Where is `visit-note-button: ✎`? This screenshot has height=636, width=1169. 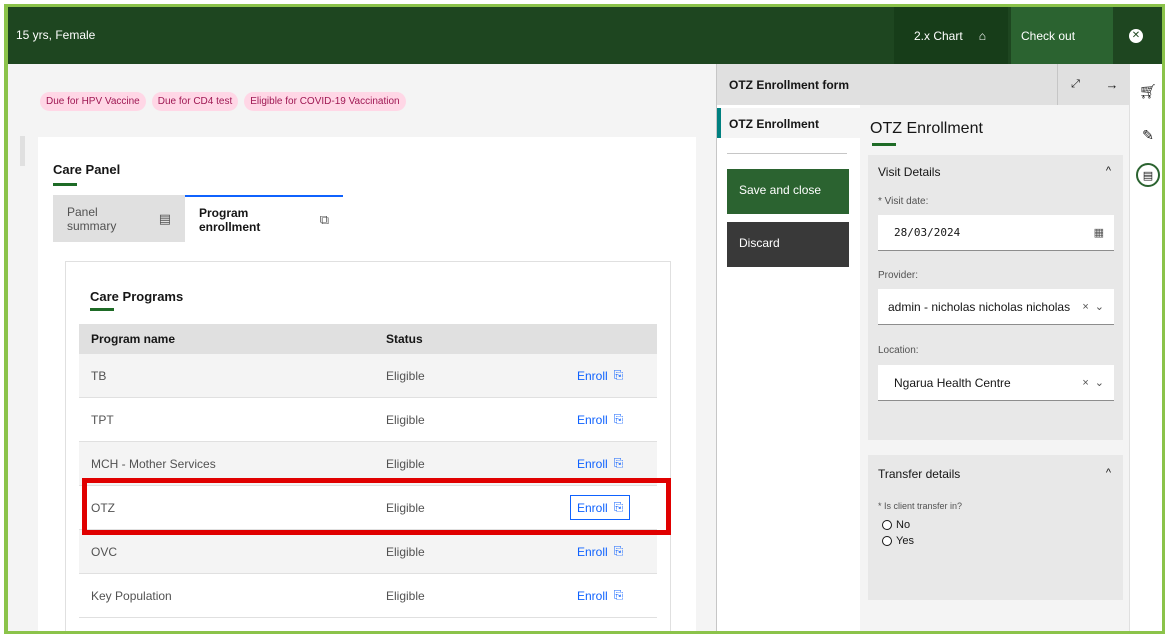
visit-note-button: ✎ is located at coordinates (1146, 135).